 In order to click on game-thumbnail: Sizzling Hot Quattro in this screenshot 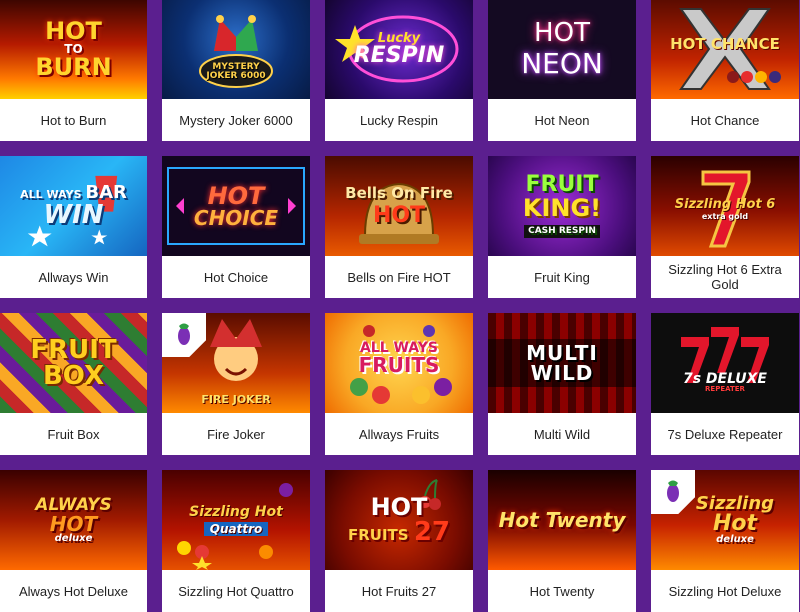, I will do `click(236, 520)`.